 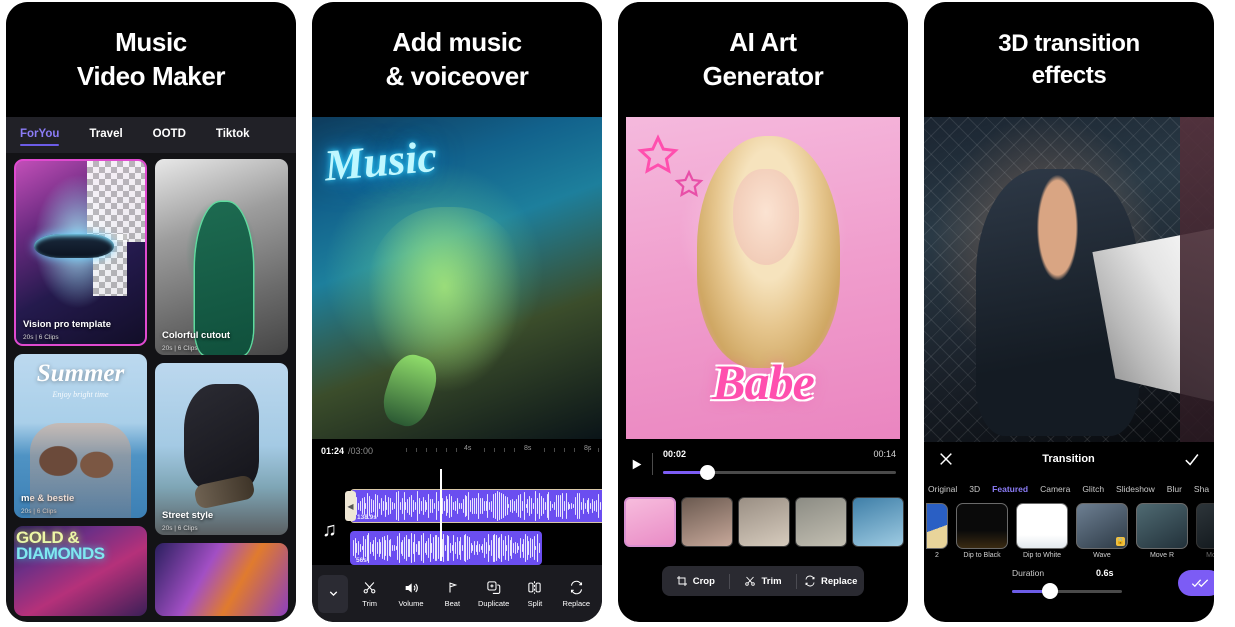 I want to click on transition-item: Move R, so click(x=1162, y=539).